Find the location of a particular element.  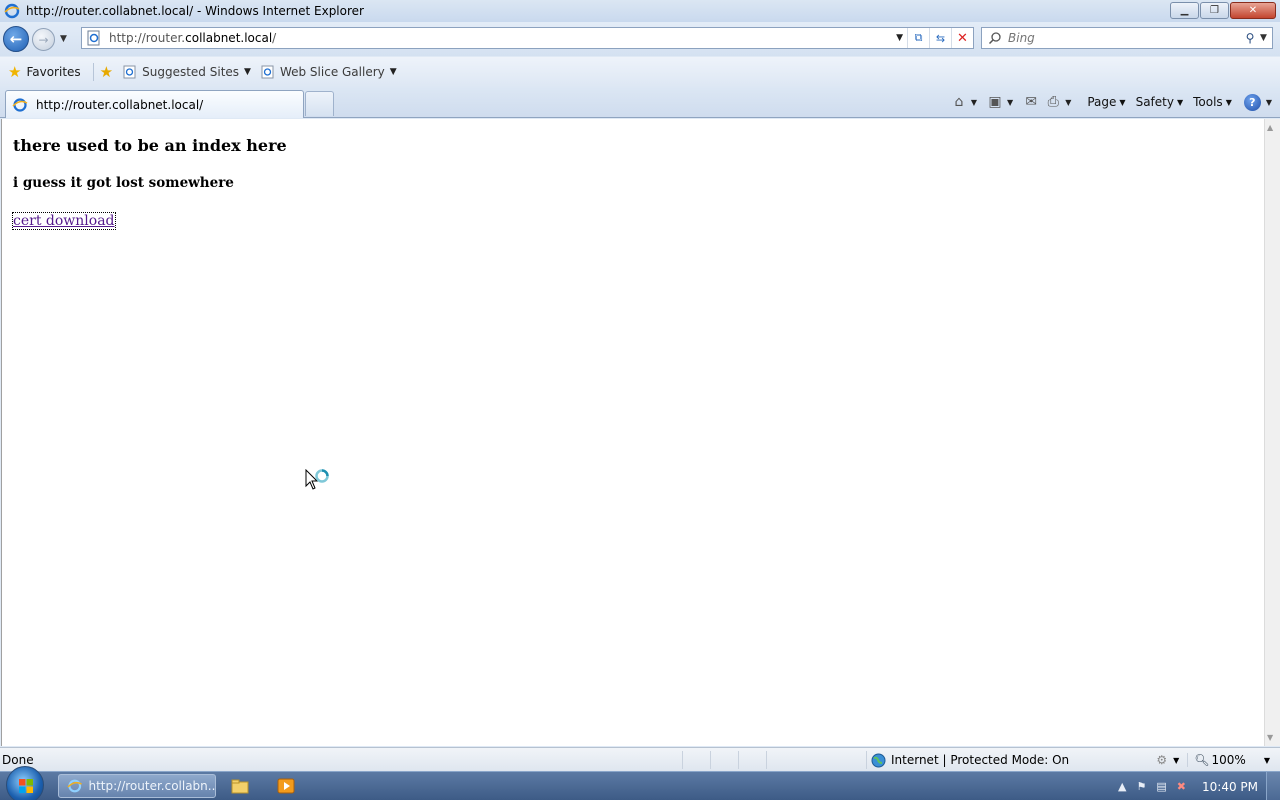

search-provider-icon is located at coordinates (994, 38).